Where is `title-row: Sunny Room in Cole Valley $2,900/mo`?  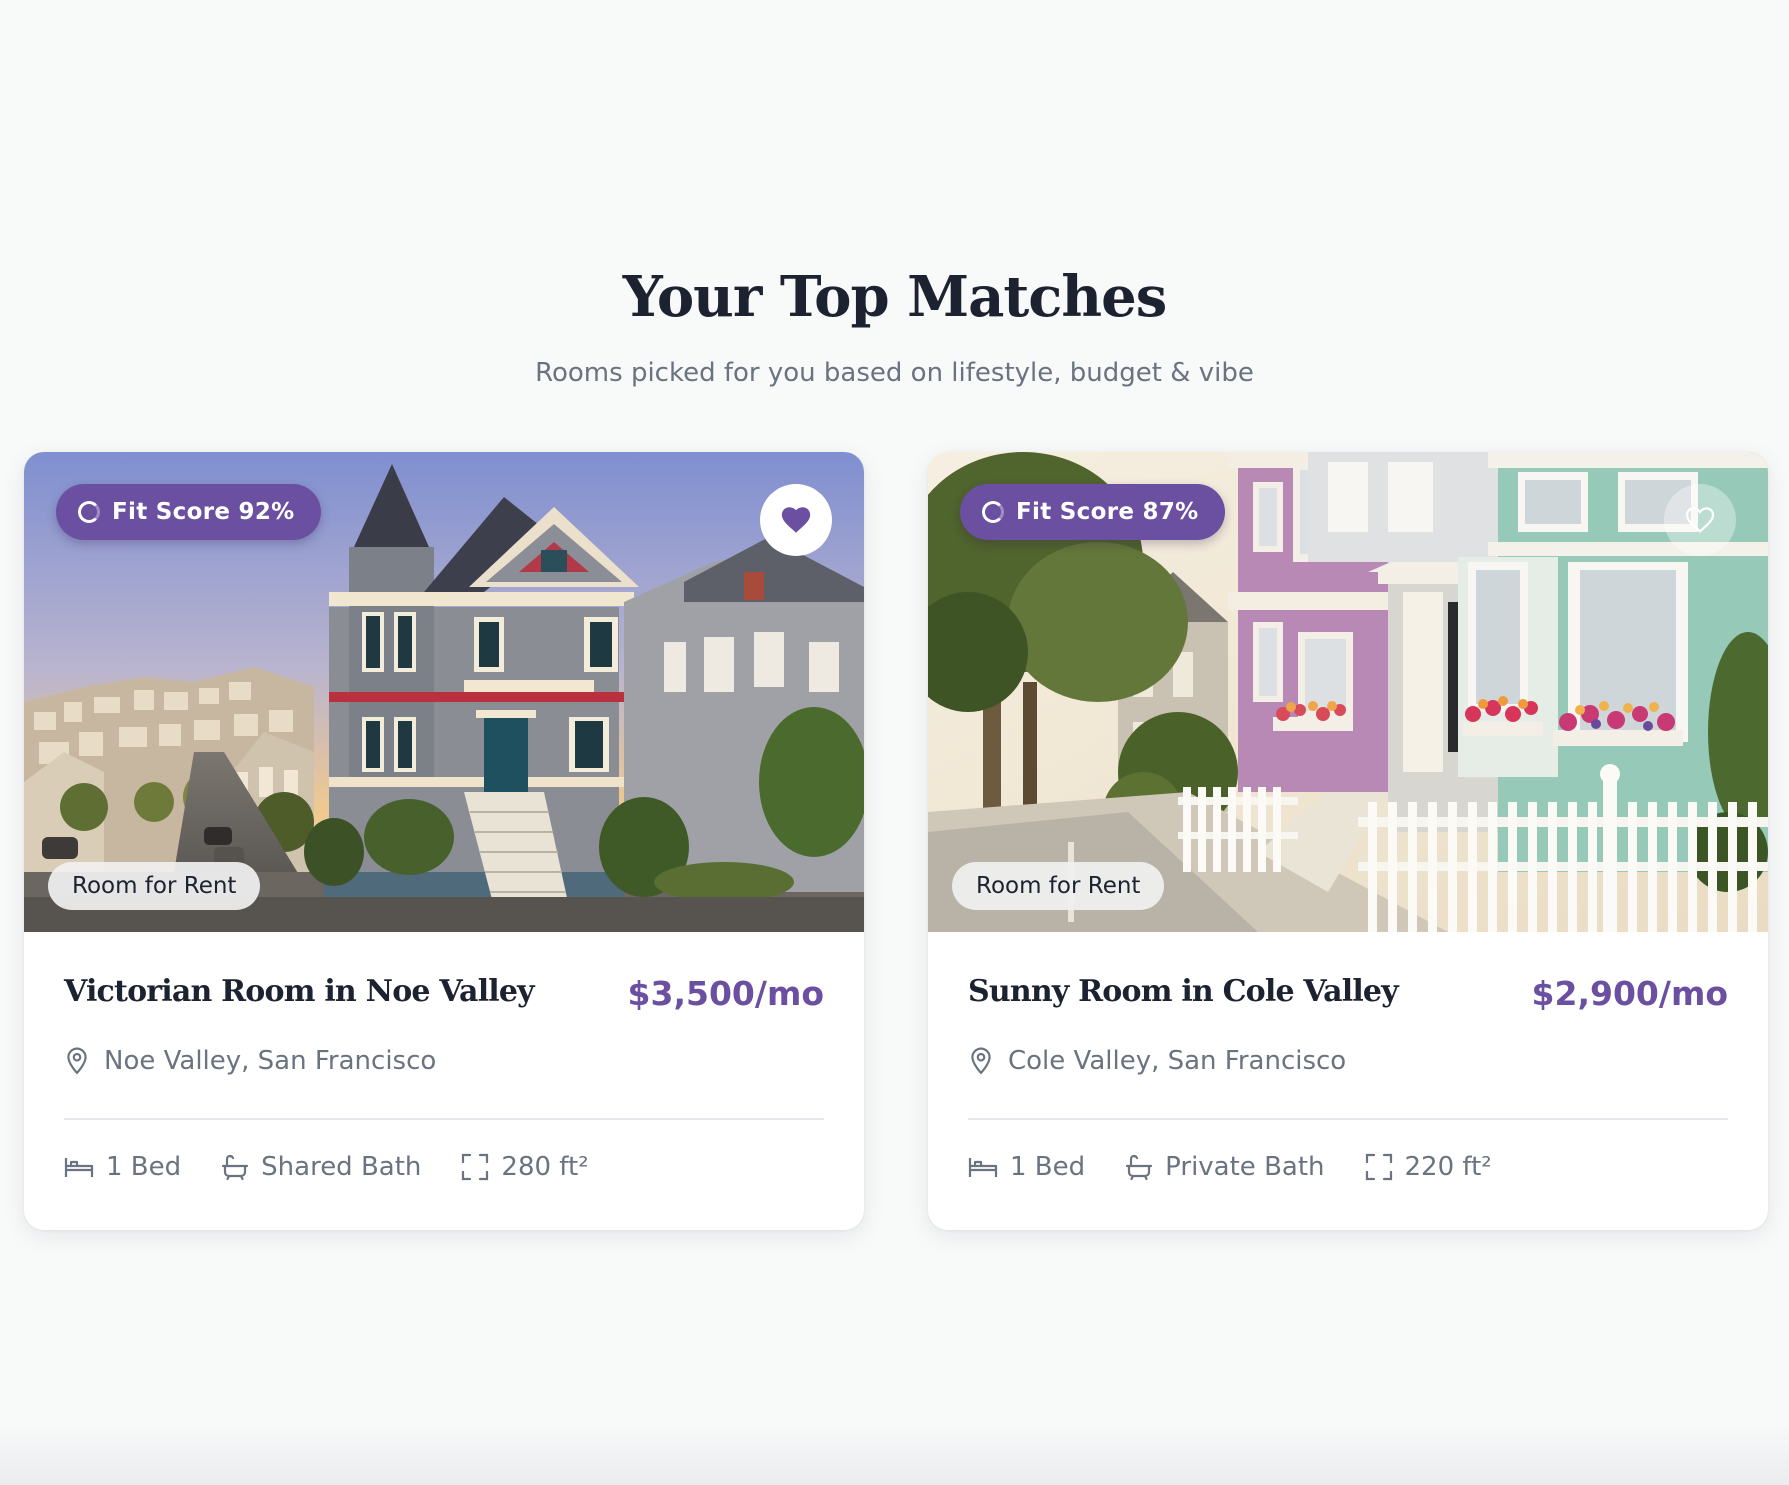
title-row: Sunny Room in Cole Valley $2,900/mo is located at coordinates (1348, 995).